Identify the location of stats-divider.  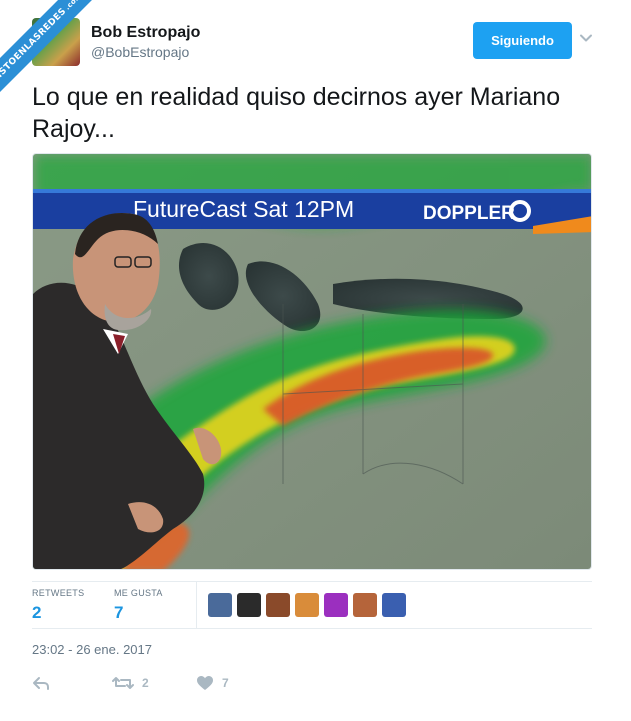
(196, 605).